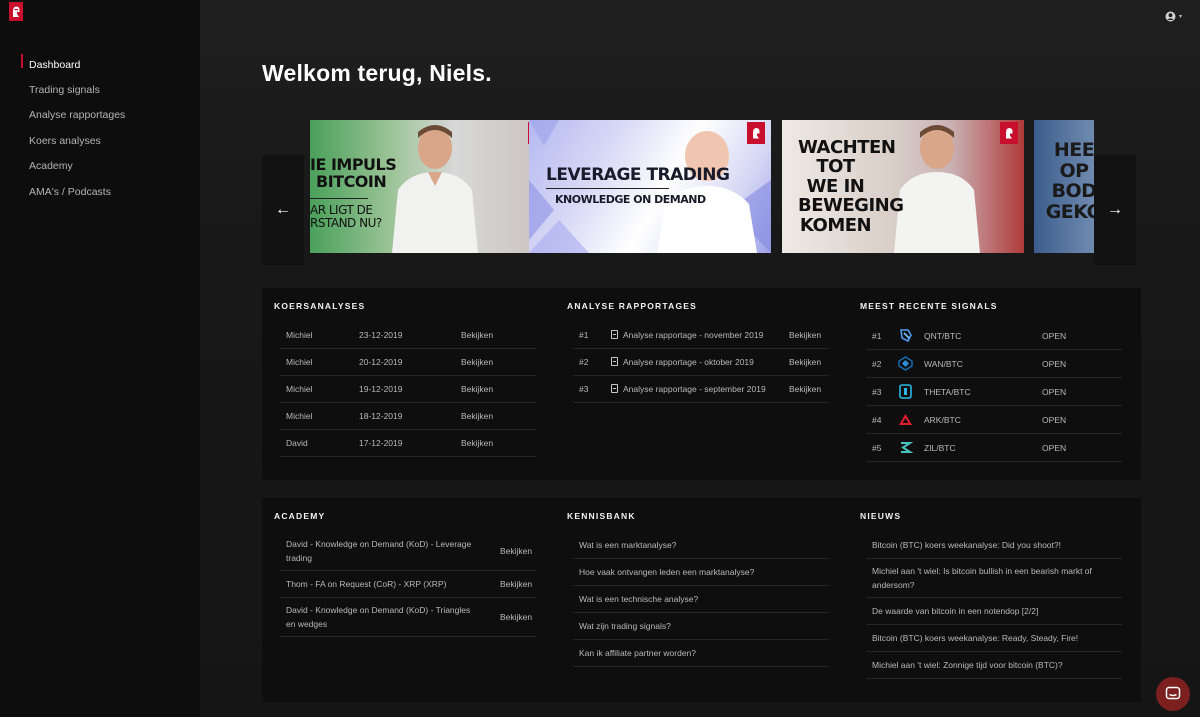 The image size is (1200, 717). I want to click on wan-icon, so click(905, 363).